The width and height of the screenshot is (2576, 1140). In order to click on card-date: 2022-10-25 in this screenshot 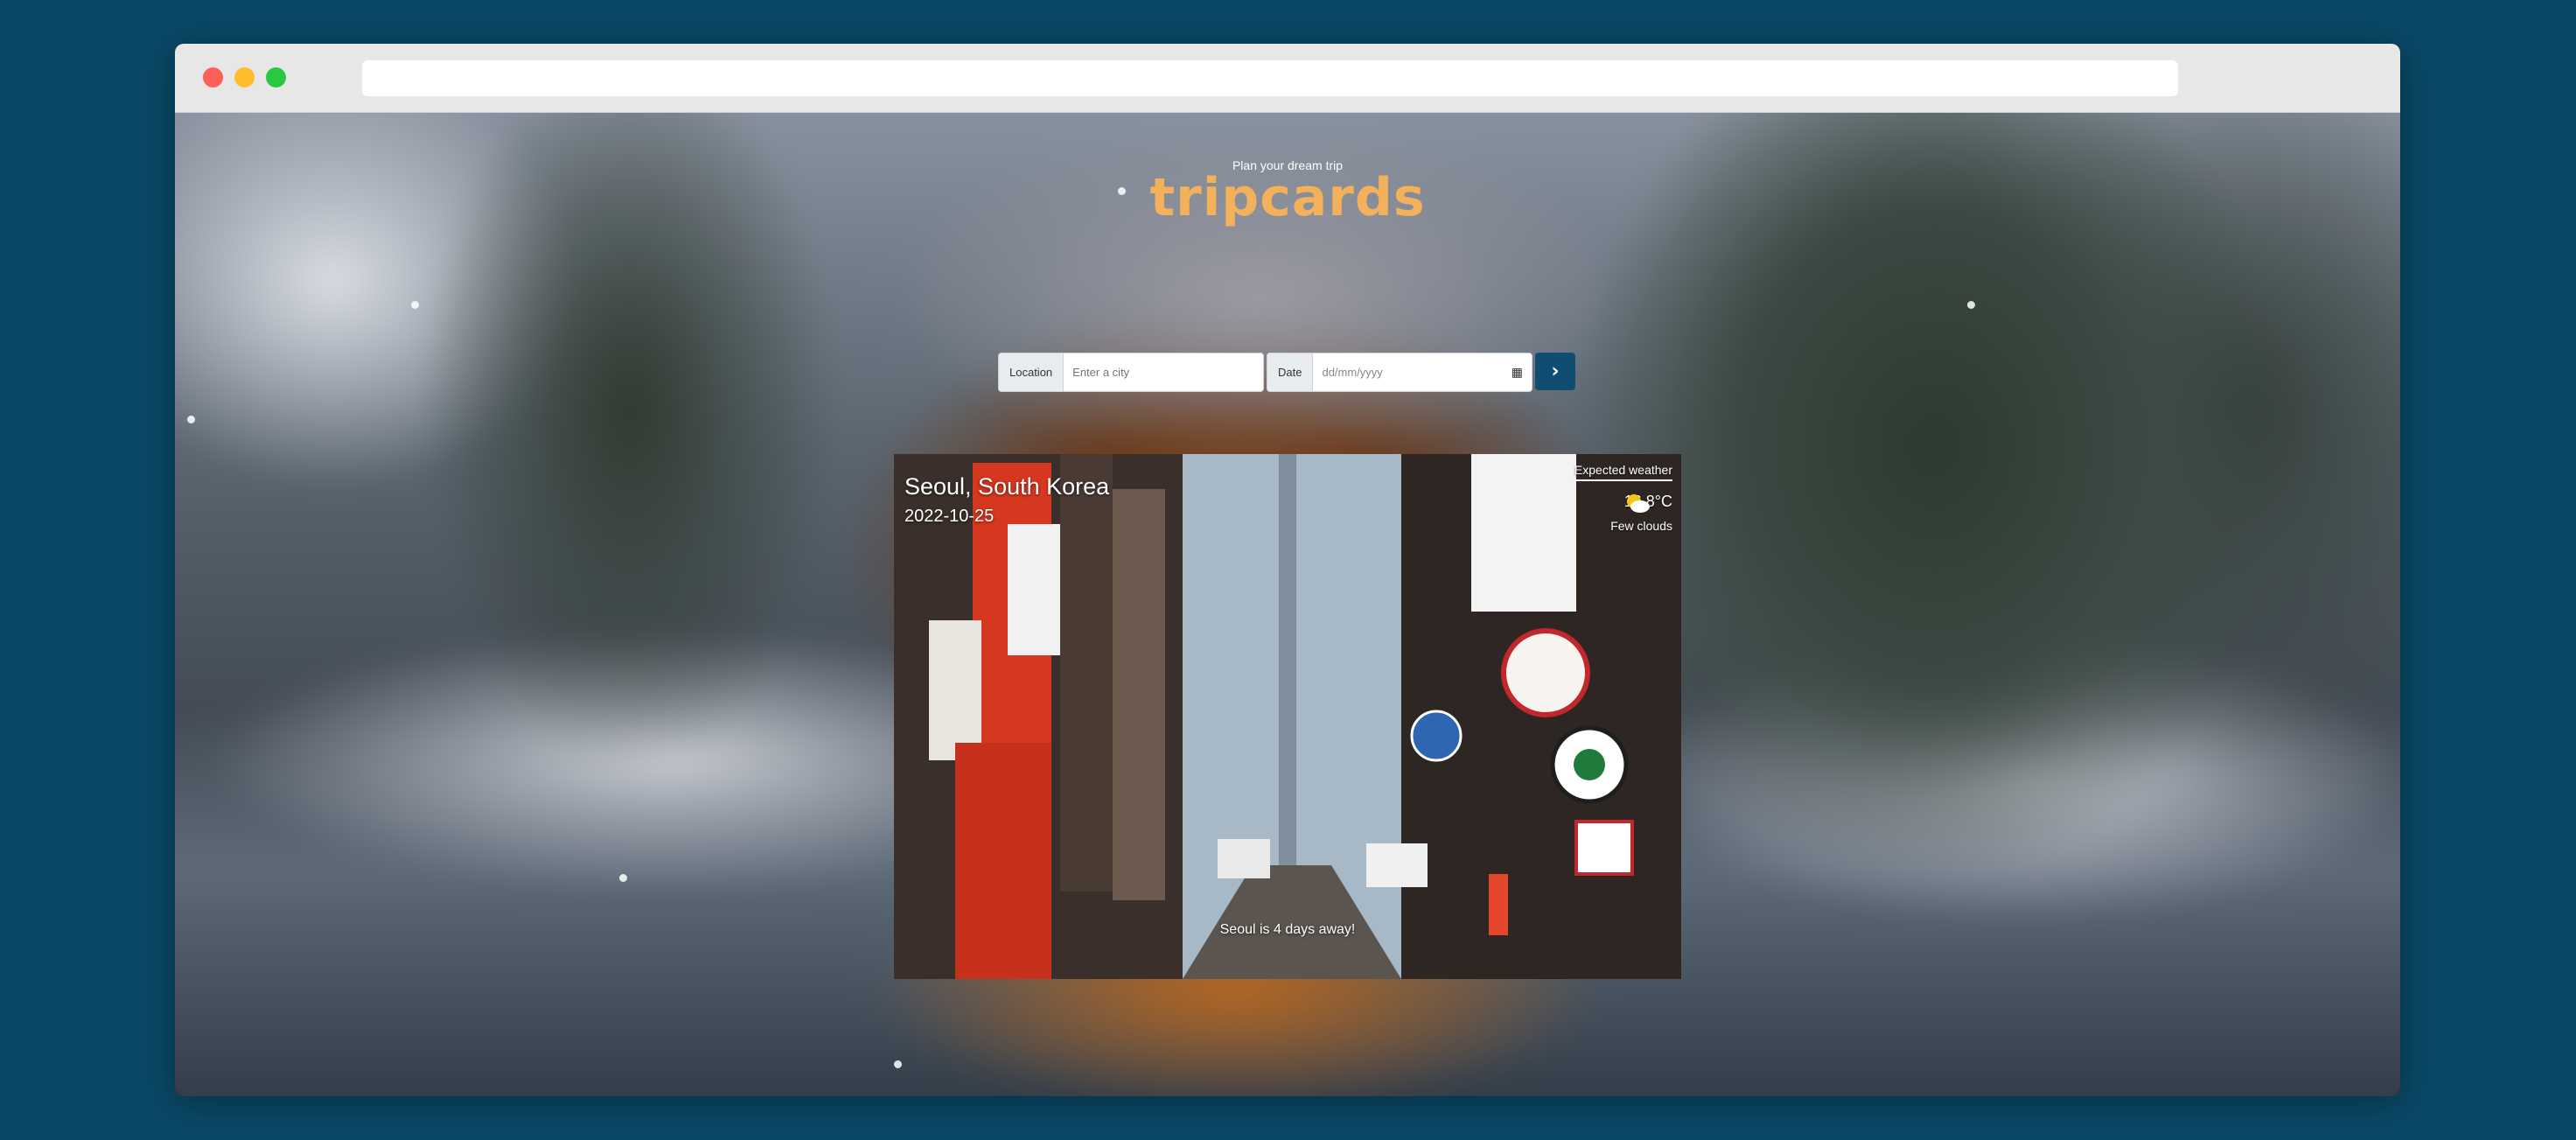, I will do `click(949, 516)`.